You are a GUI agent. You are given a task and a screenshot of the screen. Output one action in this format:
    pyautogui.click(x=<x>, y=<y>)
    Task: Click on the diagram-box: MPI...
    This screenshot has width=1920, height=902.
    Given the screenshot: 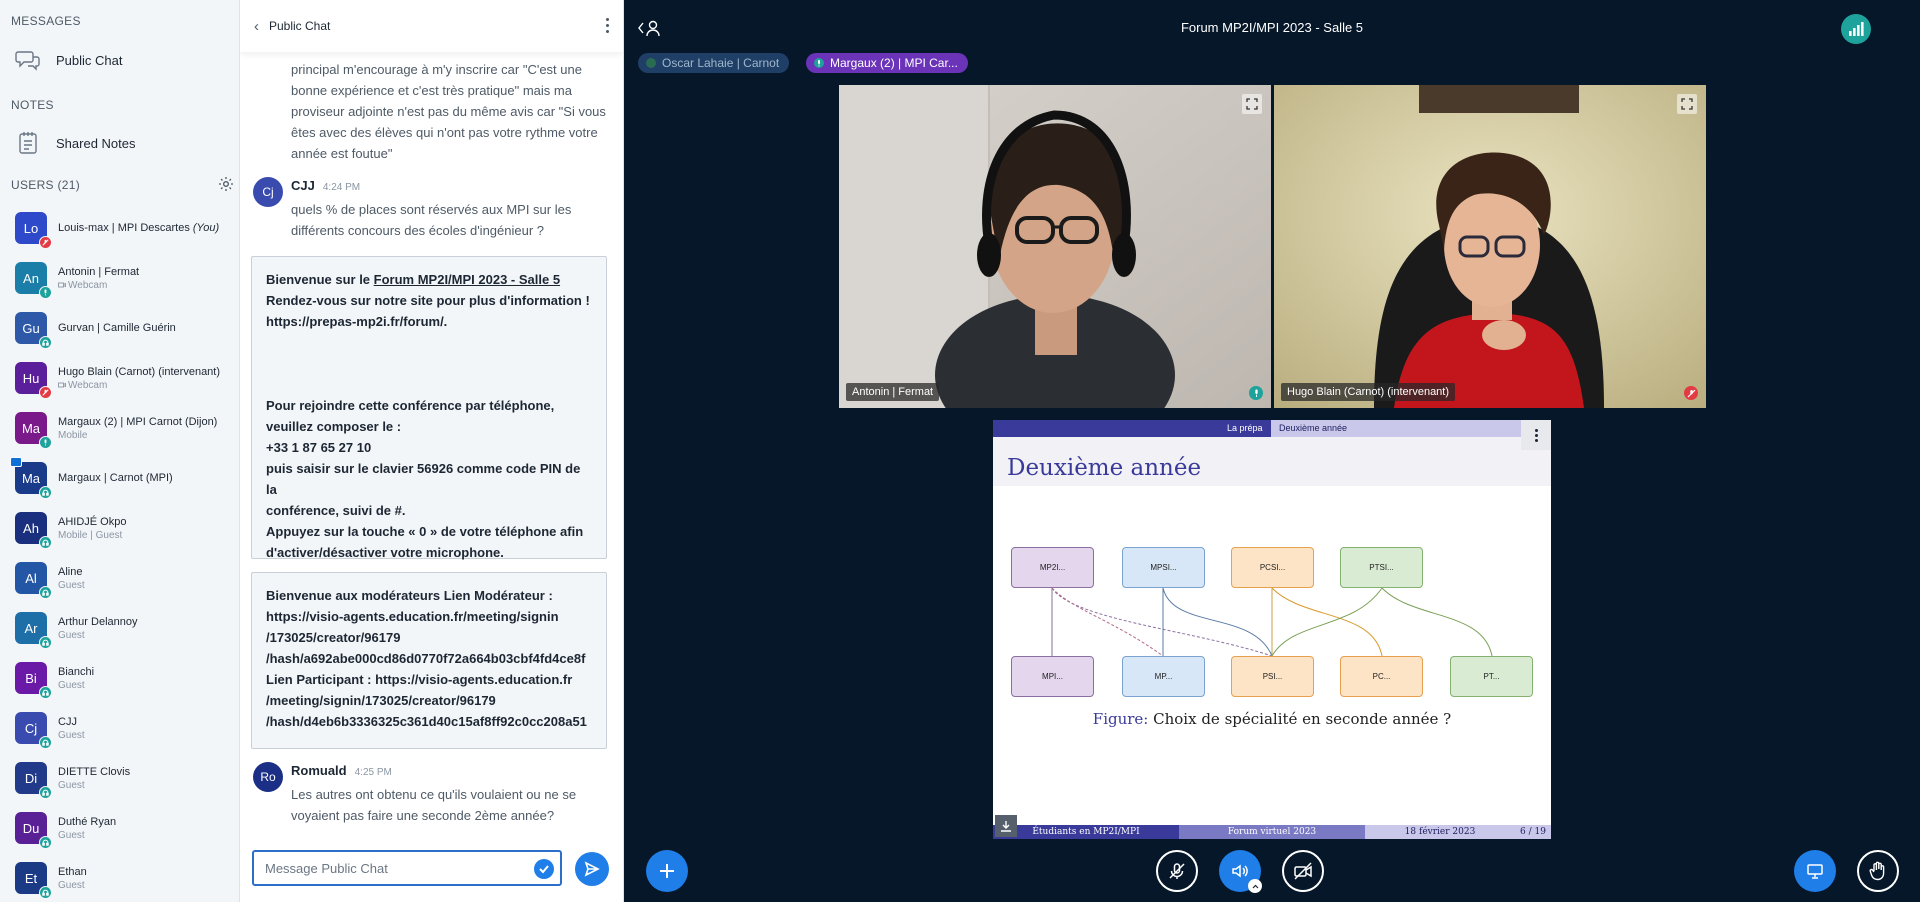 What is the action you would take?
    pyautogui.click(x=1052, y=676)
    